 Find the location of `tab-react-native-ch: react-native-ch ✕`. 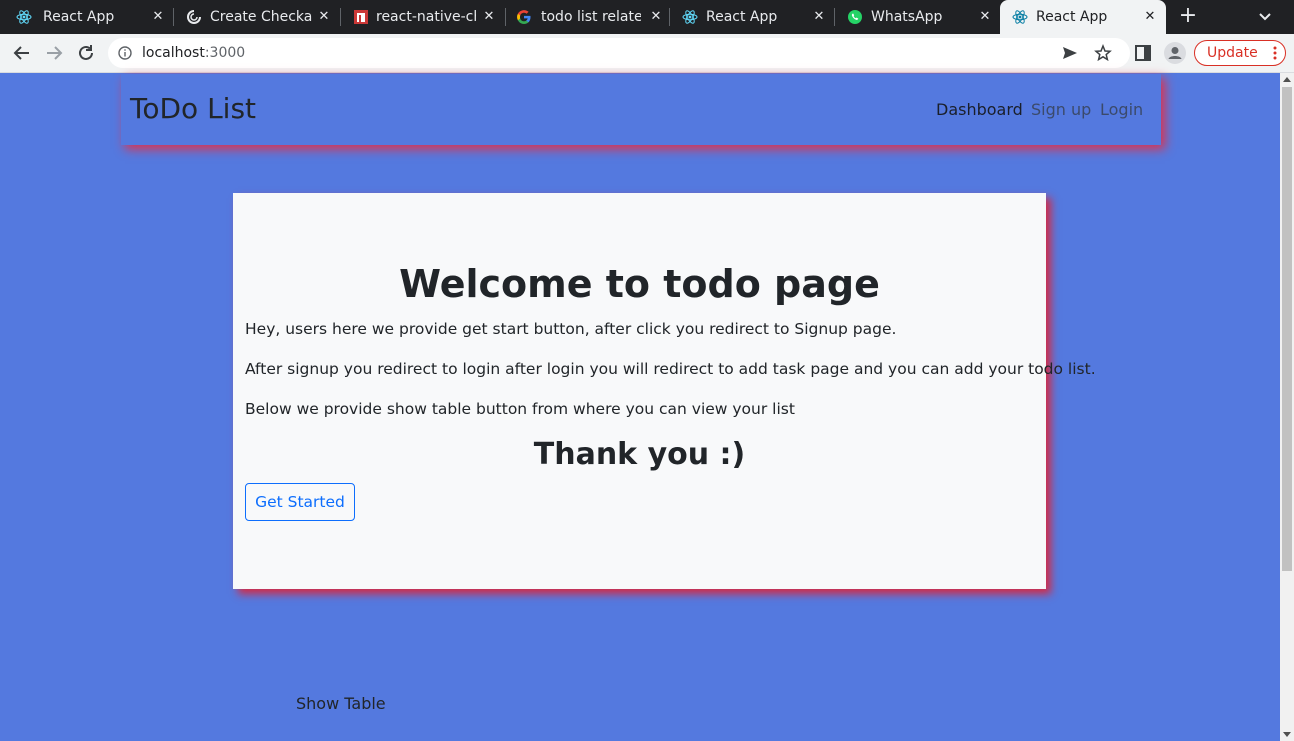

tab-react-native-ch: react-native-ch ✕ is located at coordinates (423, 17).